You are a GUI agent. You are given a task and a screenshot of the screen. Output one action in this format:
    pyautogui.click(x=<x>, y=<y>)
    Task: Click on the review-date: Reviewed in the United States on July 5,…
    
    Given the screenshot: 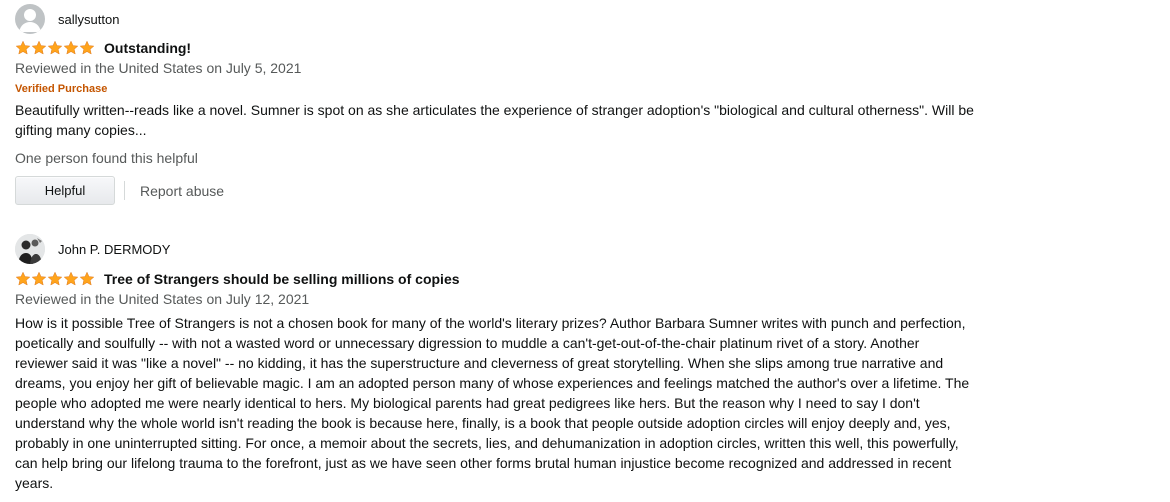 What is the action you would take?
    pyautogui.click(x=158, y=68)
    